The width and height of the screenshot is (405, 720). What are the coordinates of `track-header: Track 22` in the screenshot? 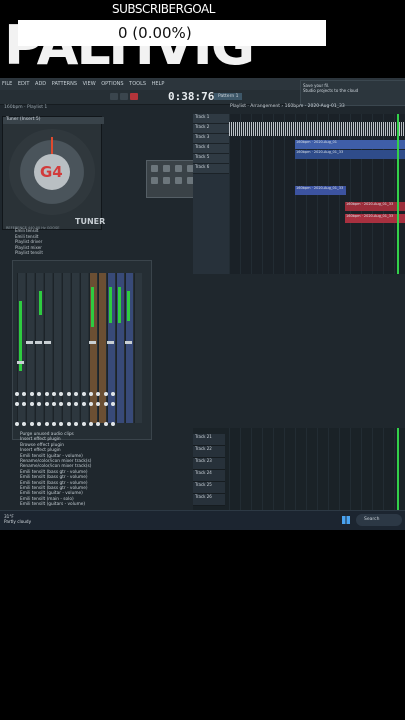 It's located at (209, 452).